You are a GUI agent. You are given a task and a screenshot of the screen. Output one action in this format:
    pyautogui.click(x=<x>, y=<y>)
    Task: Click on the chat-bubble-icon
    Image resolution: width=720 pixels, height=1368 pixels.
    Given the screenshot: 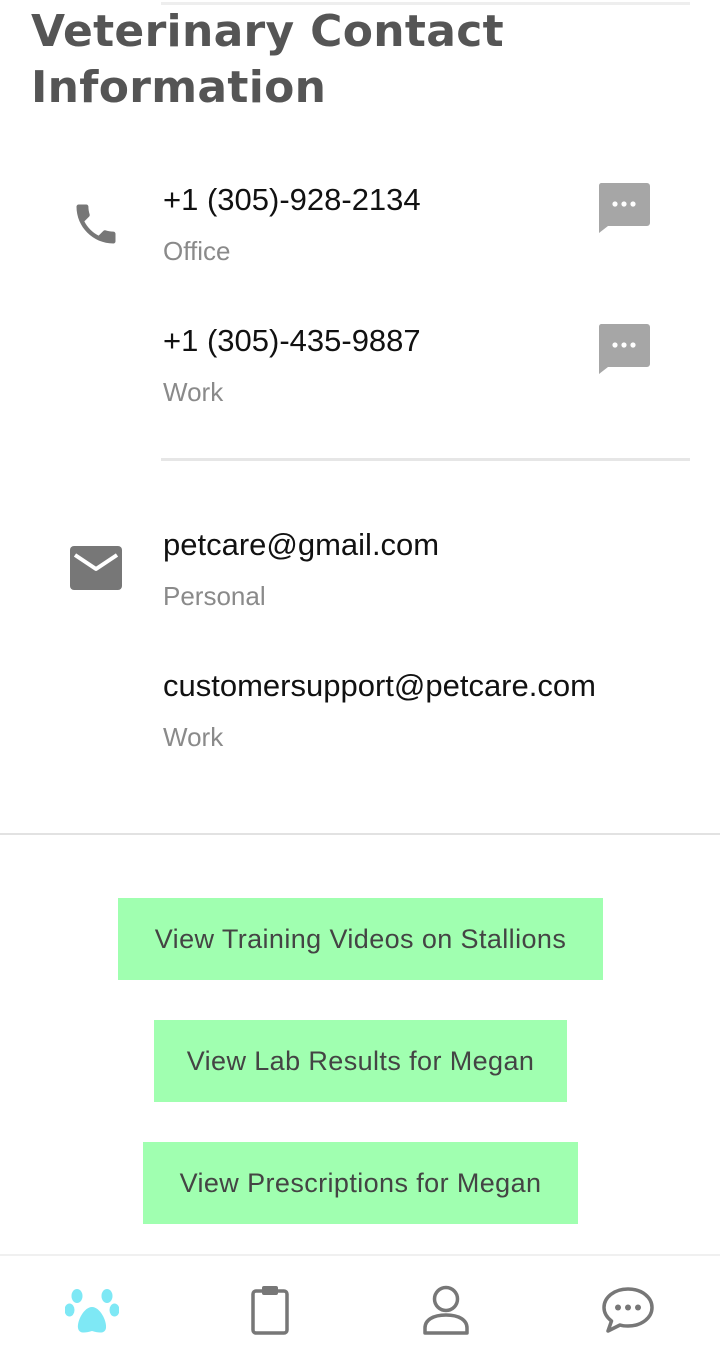 What is the action you would take?
    pyautogui.click(x=628, y=1312)
    